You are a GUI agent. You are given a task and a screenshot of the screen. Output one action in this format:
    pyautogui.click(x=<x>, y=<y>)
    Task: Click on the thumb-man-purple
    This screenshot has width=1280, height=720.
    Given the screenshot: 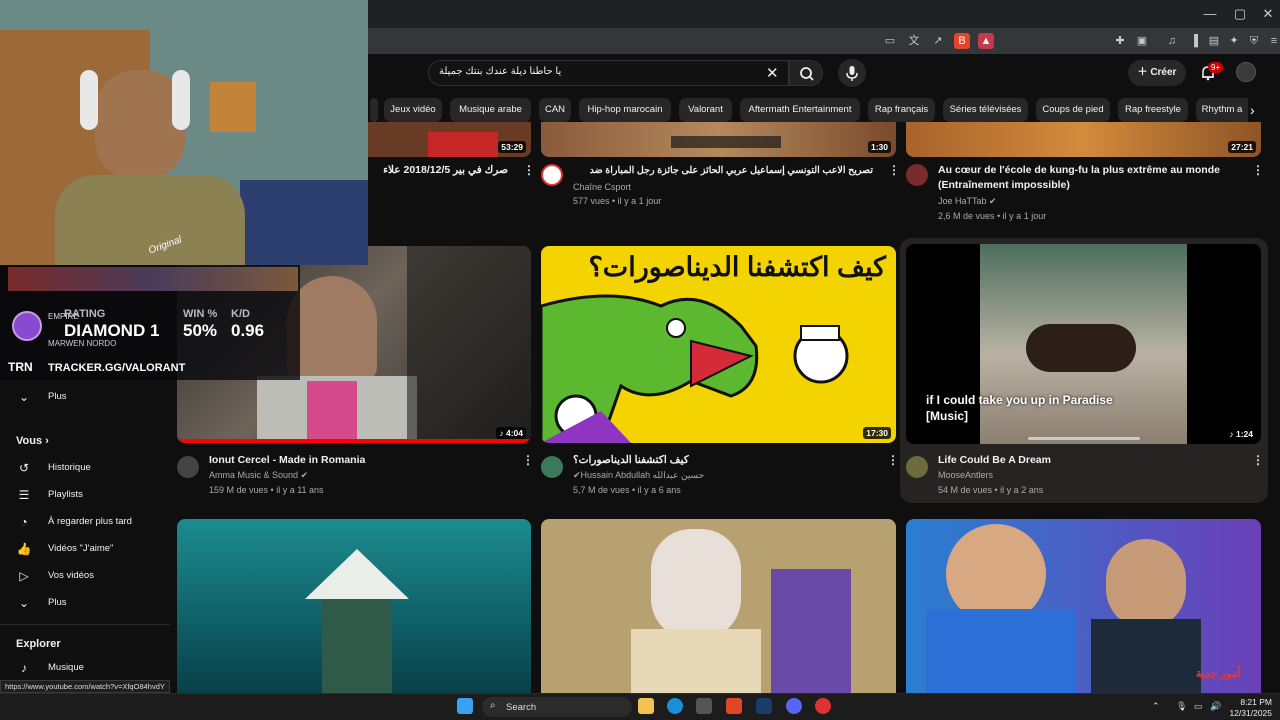 What is the action you would take?
    pyautogui.click(x=811, y=631)
    